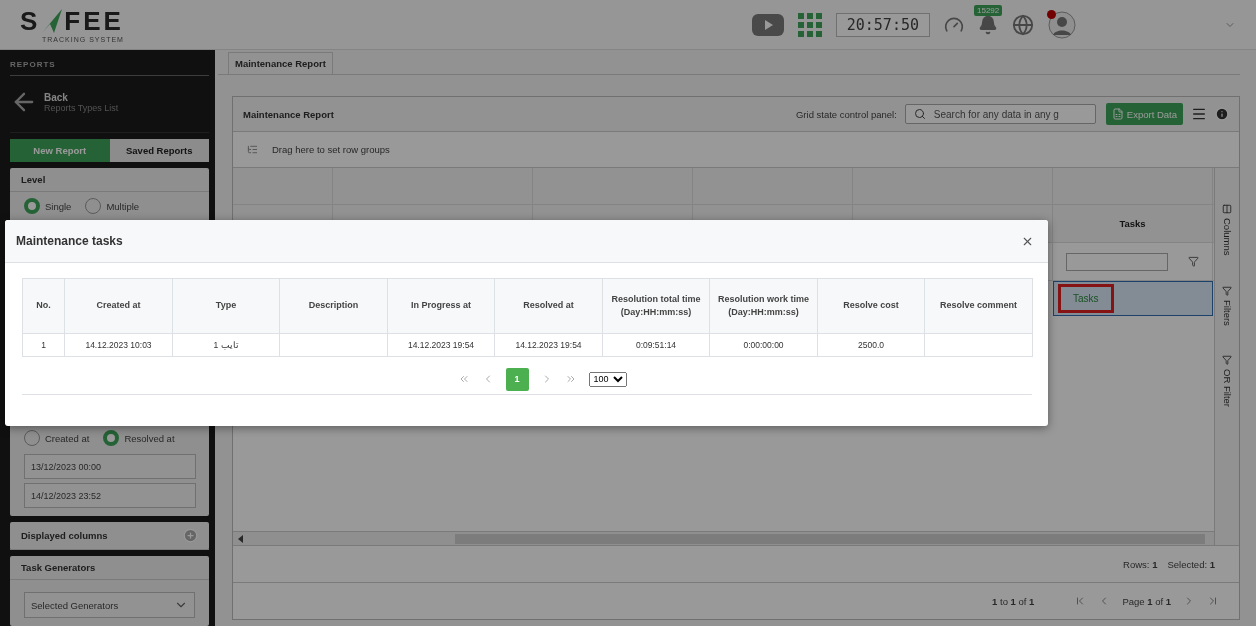 The image size is (1256, 626). Describe the element at coordinates (109, 67) in the screenshot. I see `section-title: REPORTS` at that location.